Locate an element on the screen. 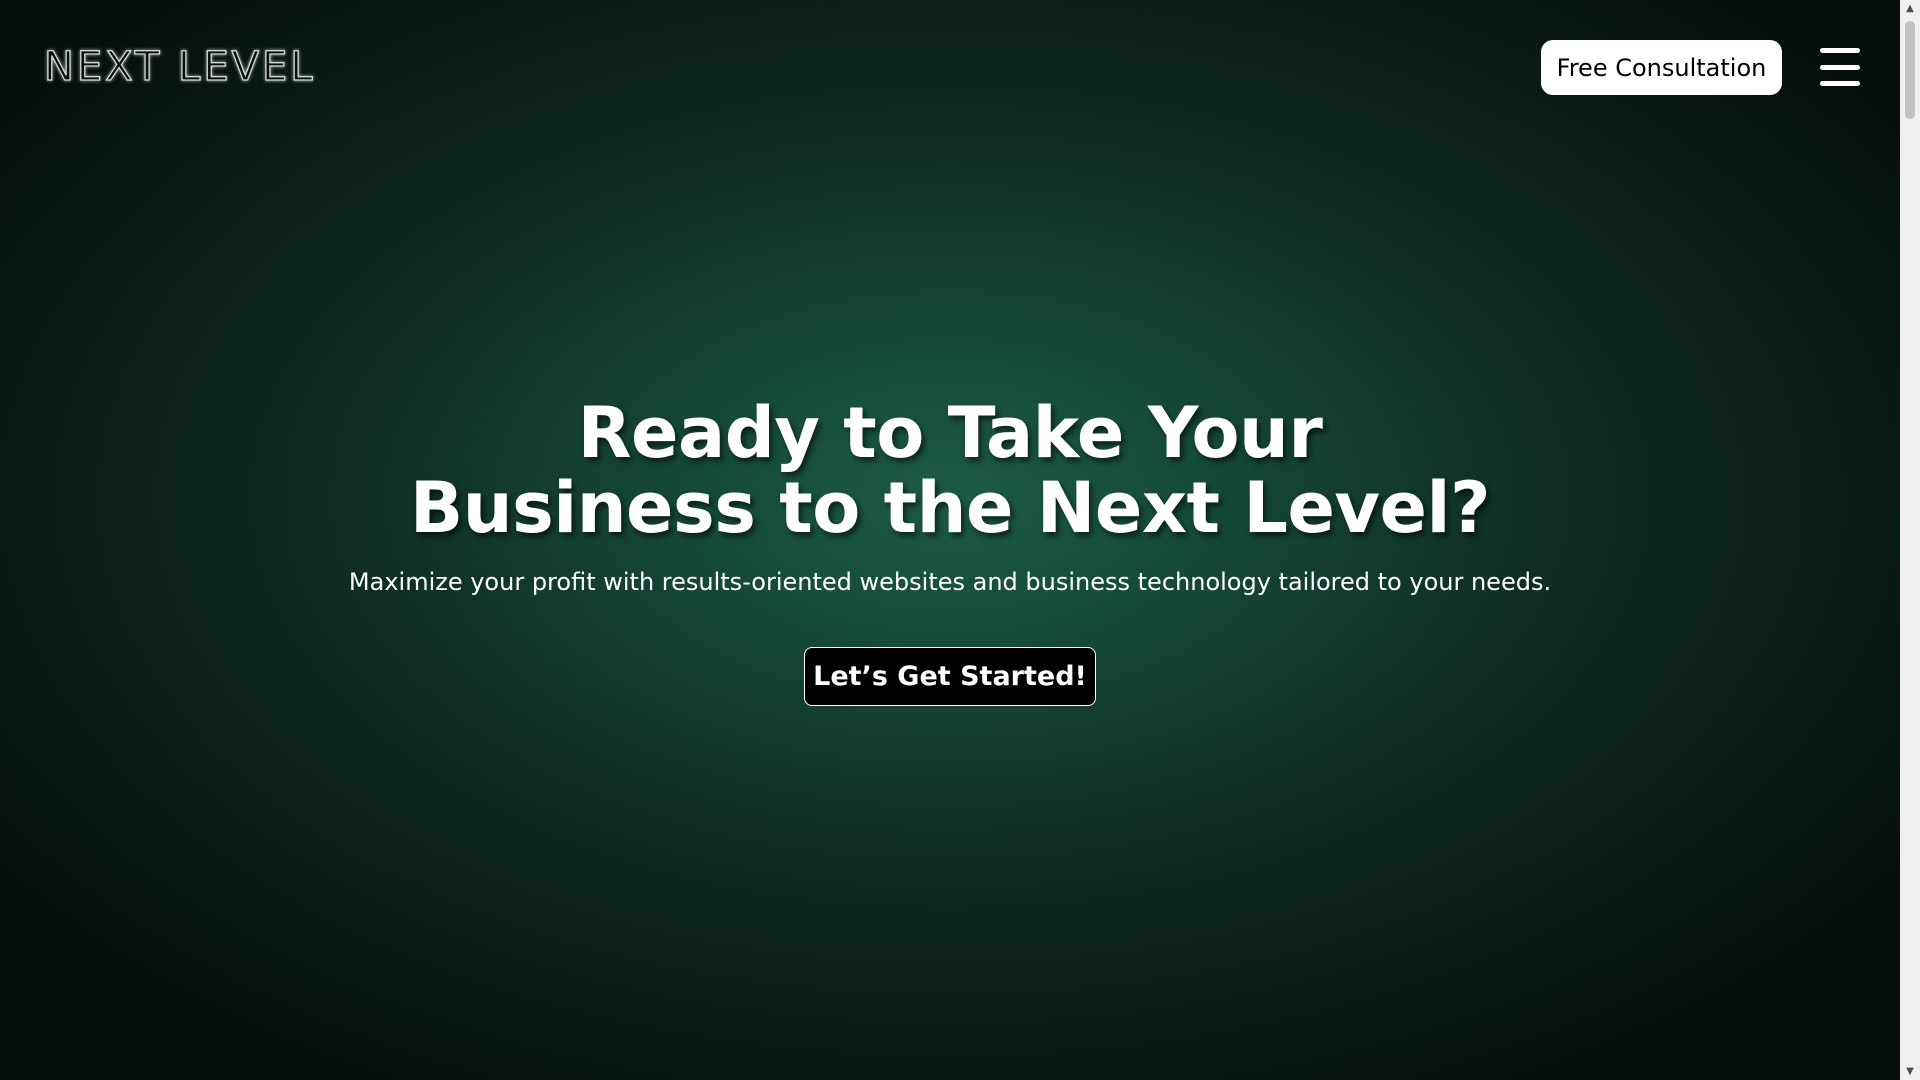  hero-title-line-1: Ready to Take Your is located at coordinates (950, 433).